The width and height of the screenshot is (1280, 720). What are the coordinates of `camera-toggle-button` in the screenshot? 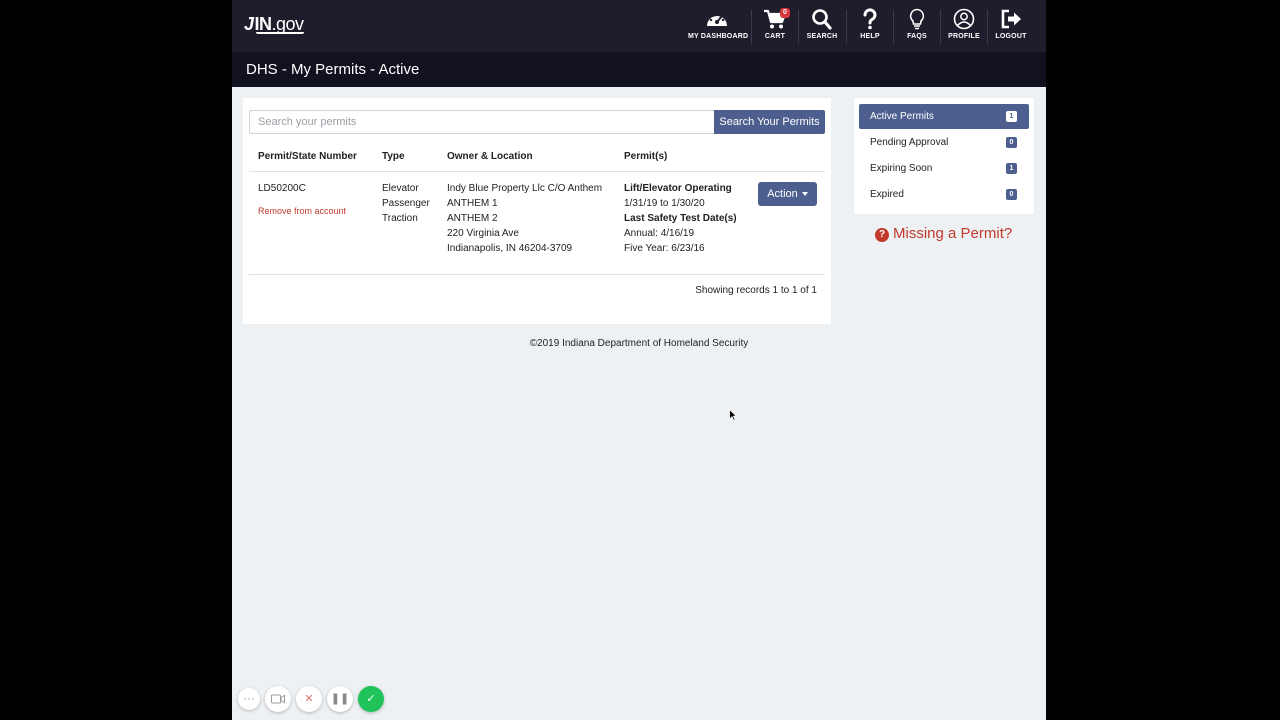 It's located at (278, 699).